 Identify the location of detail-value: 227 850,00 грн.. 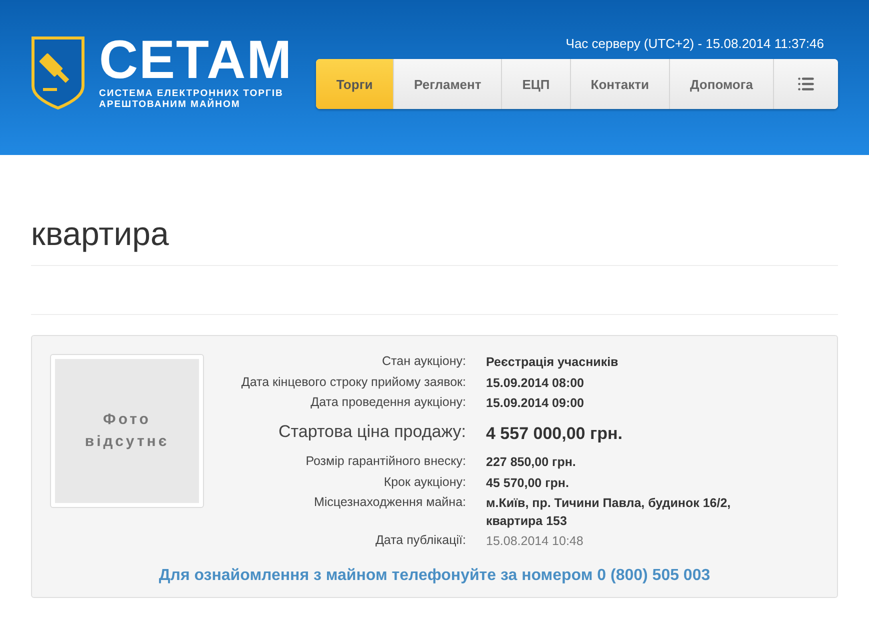
(531, 463).